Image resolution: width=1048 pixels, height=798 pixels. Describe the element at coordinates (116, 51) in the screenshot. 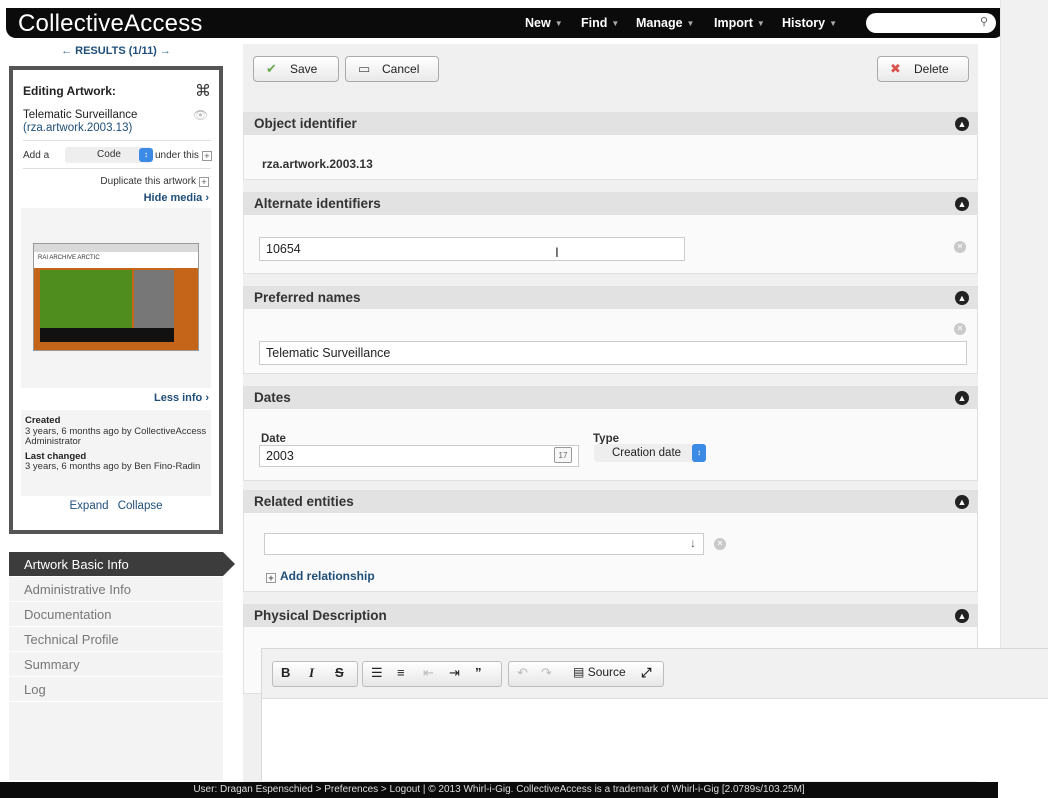

I see `results-count: RESULTS (1/11)` at that location.